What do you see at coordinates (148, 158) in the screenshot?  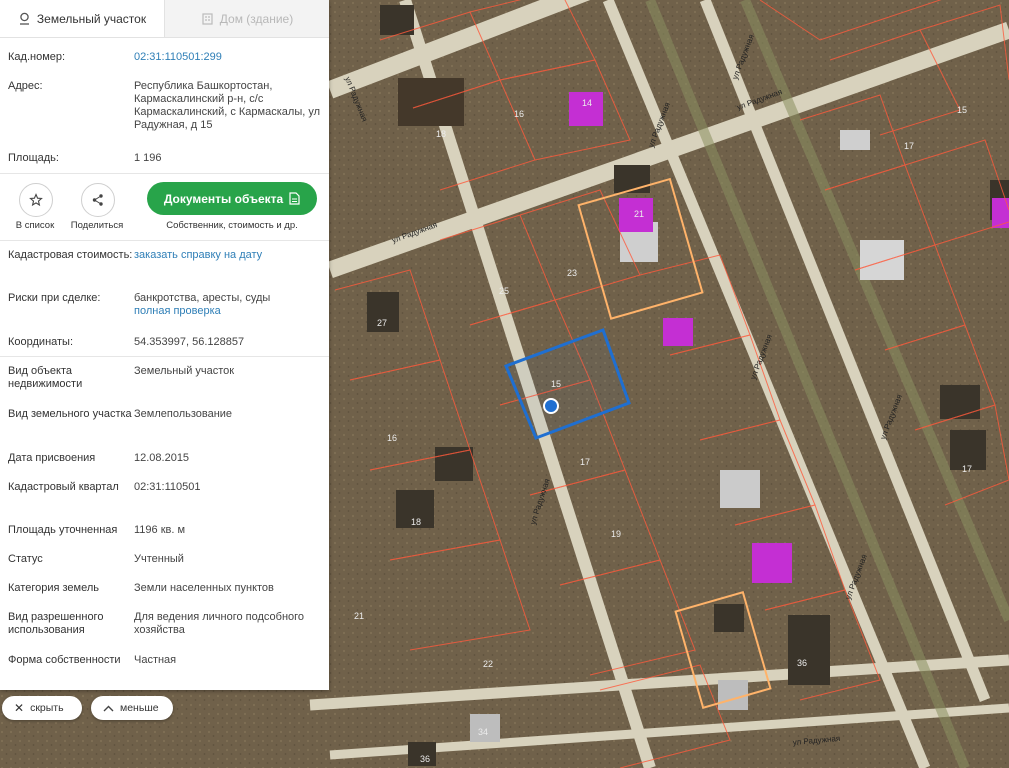 I see `area-value: 1 196` at bounding box center [148, 158].